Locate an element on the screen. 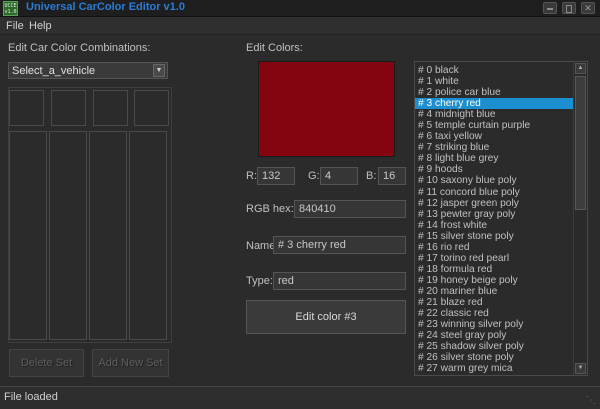  hex-label: RGB hex: is located at coordinates (270, 209).